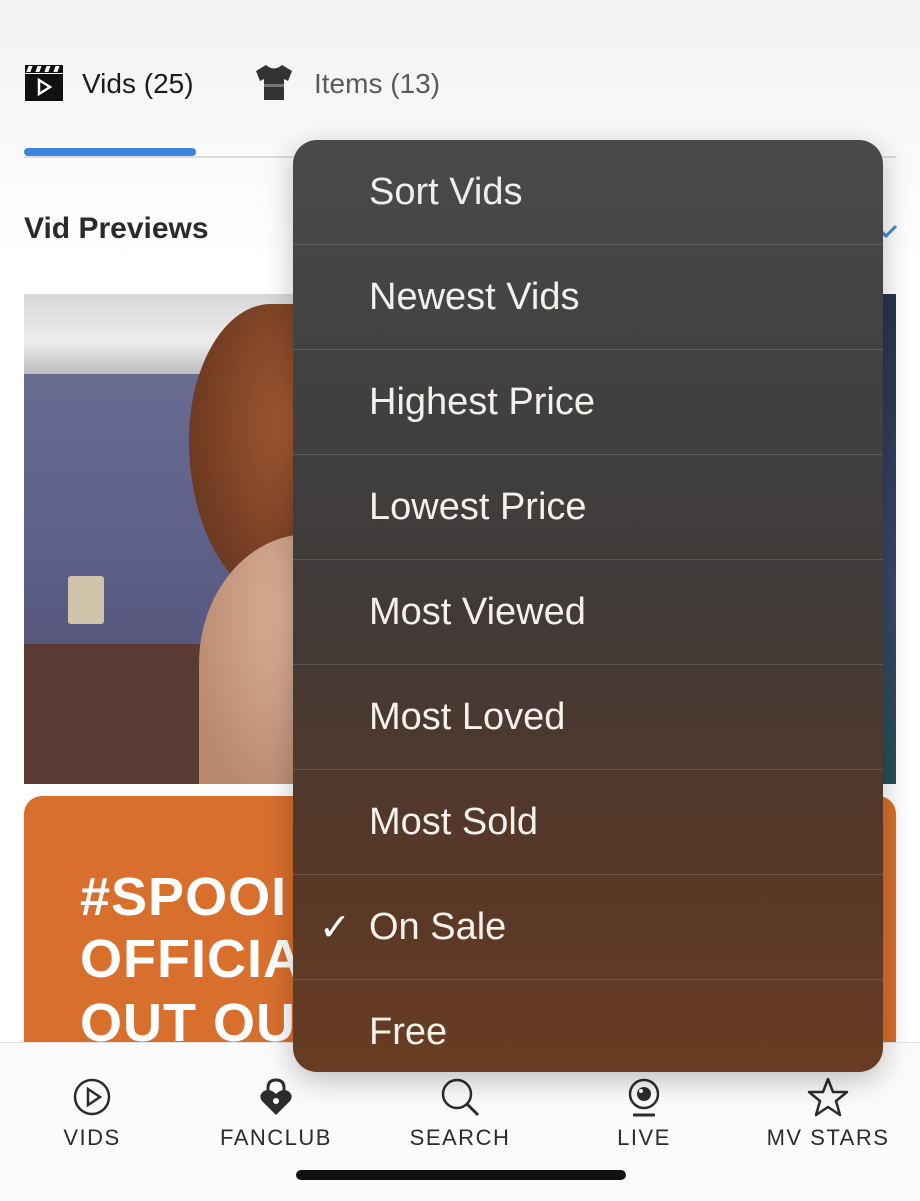  I want to click on menu-item-label: Most Sold, so click(453, 821).